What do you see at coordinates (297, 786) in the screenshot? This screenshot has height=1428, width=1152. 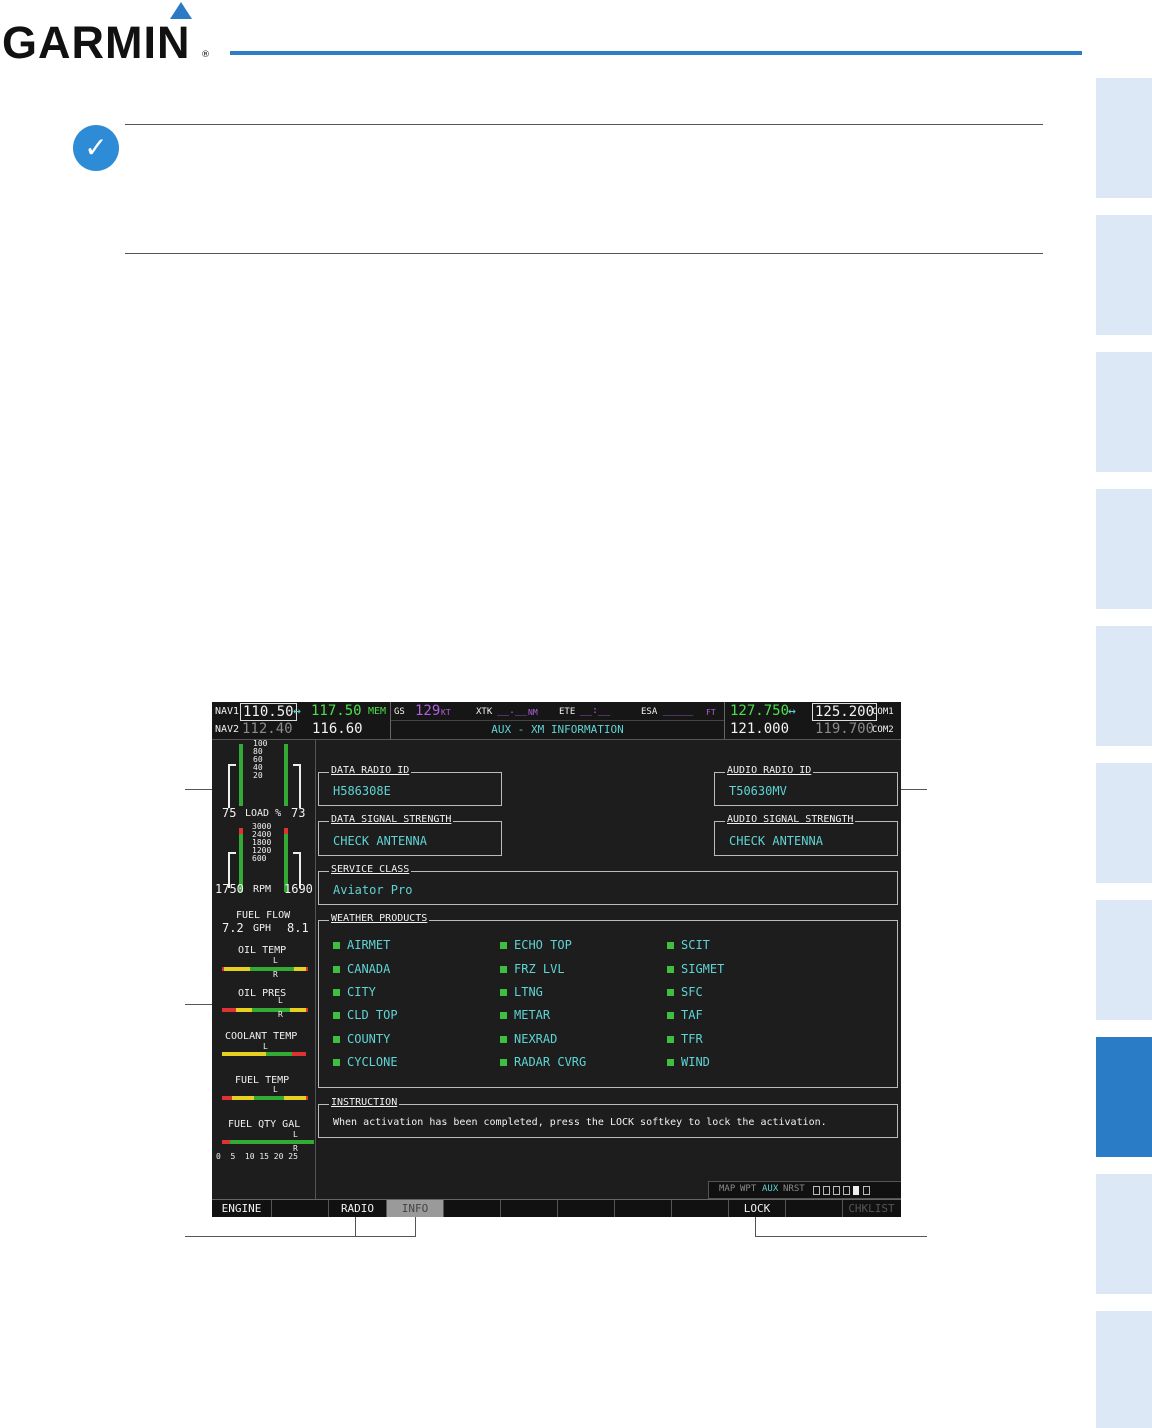 I see `load-right-pointer` at bounding box center [297, 786].